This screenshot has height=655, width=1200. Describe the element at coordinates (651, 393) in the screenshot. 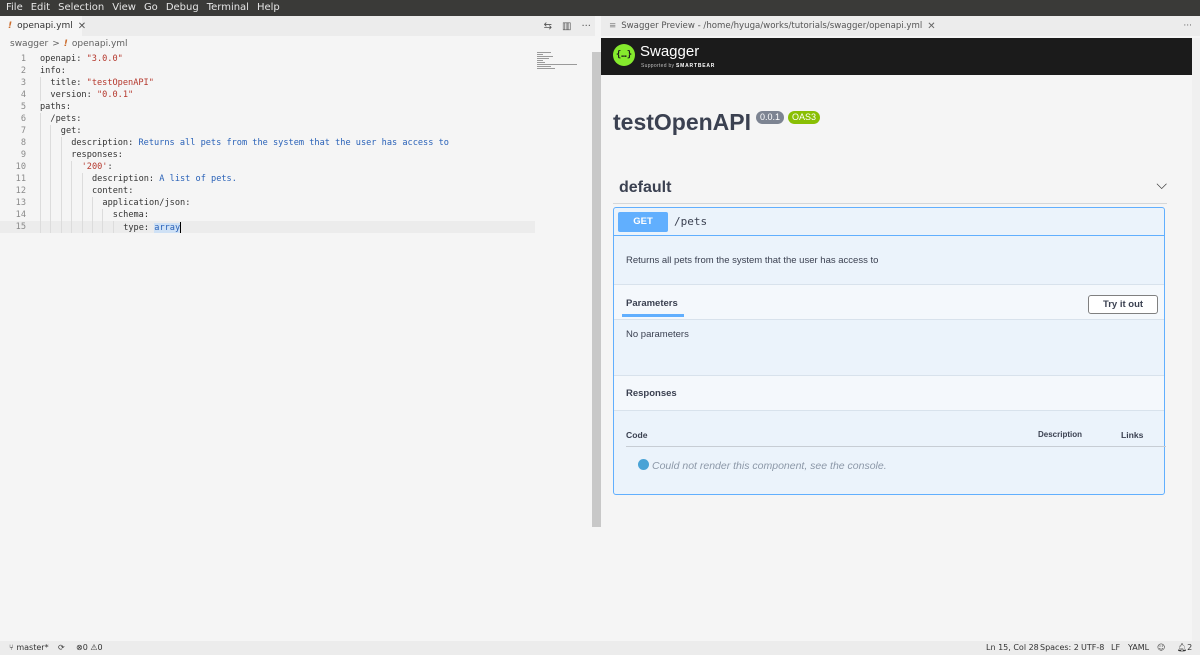

I see `responses-label: Responses` at that location.